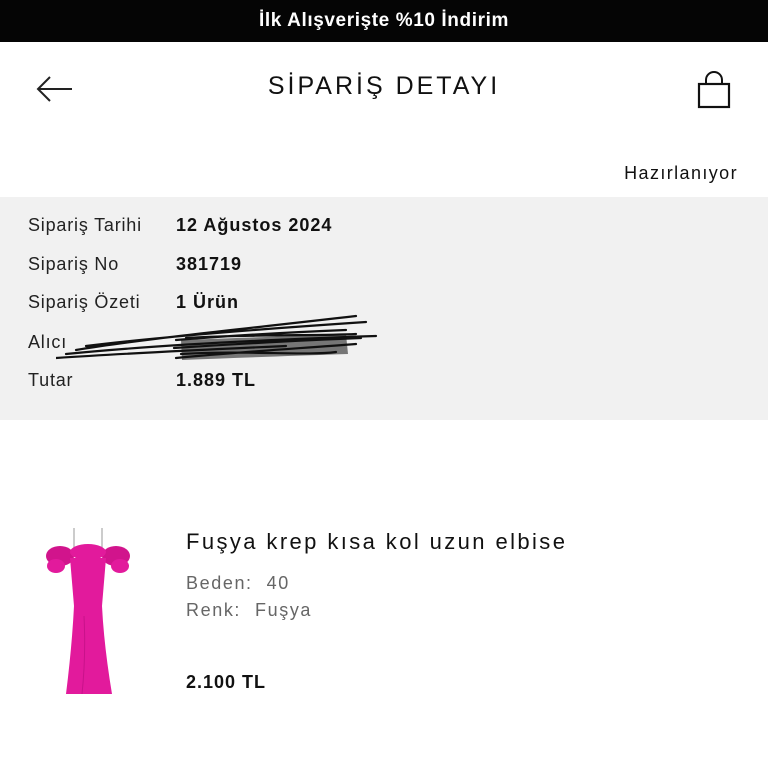 The width and height of the screenshot is (768, 768). Describe the element at coordinates (51, 379) in the screenshot. I see `total-label: Tutar` at that location.